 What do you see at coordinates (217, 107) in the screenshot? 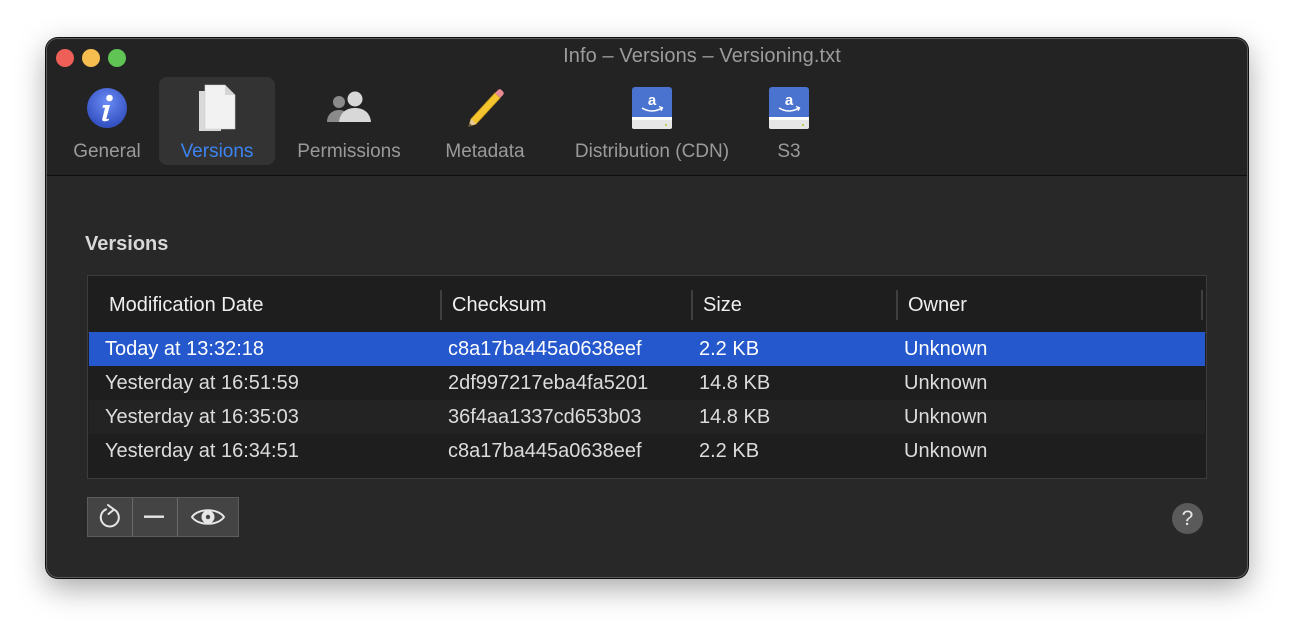
I see `documents-icon` at bounding box center [217, 107].